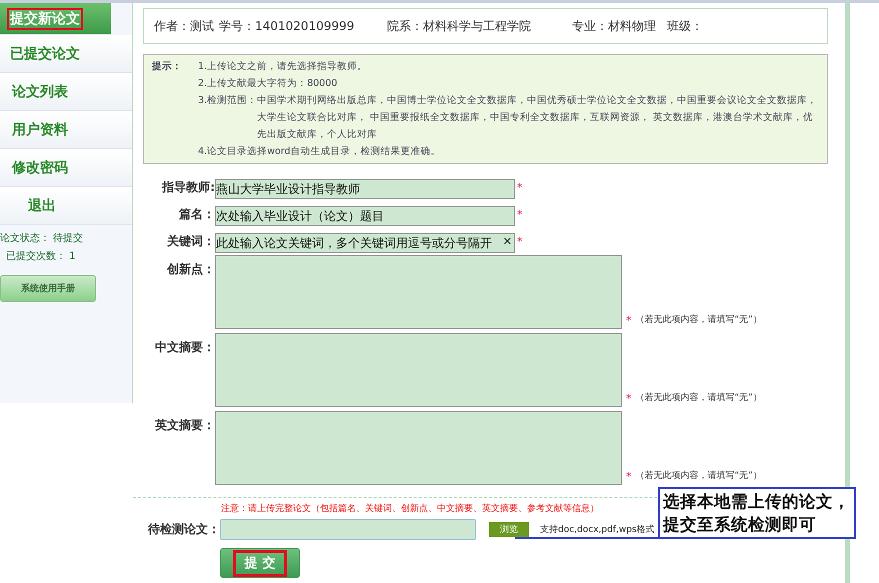 The width and height of the screenshot is (879, 583). Describe the element at coordinates (66, 130) in the screenshot. I see `nav-item: 用户资料` at that location.